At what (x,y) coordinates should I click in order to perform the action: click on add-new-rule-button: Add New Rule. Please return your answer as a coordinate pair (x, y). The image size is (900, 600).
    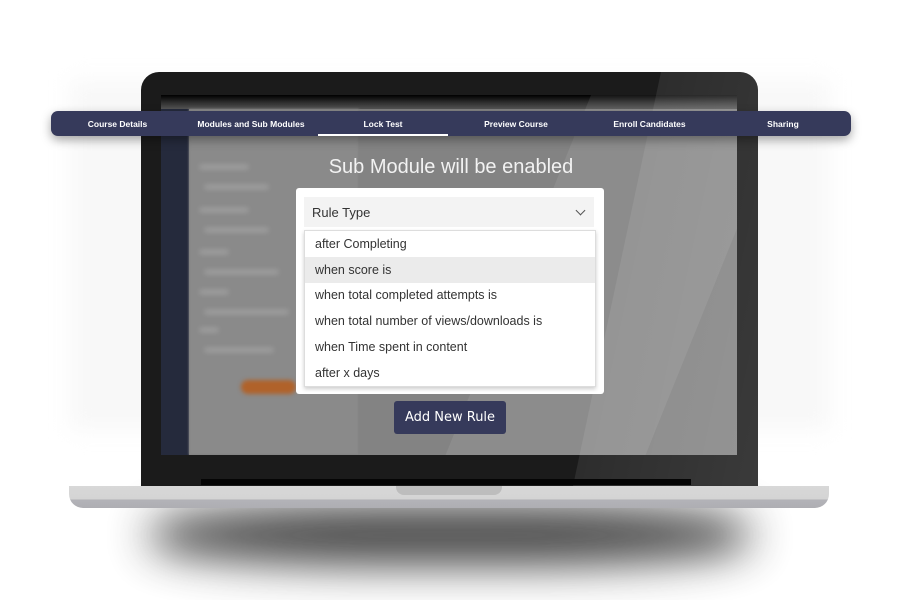
    Looking at the image, I should click on (450, 417).